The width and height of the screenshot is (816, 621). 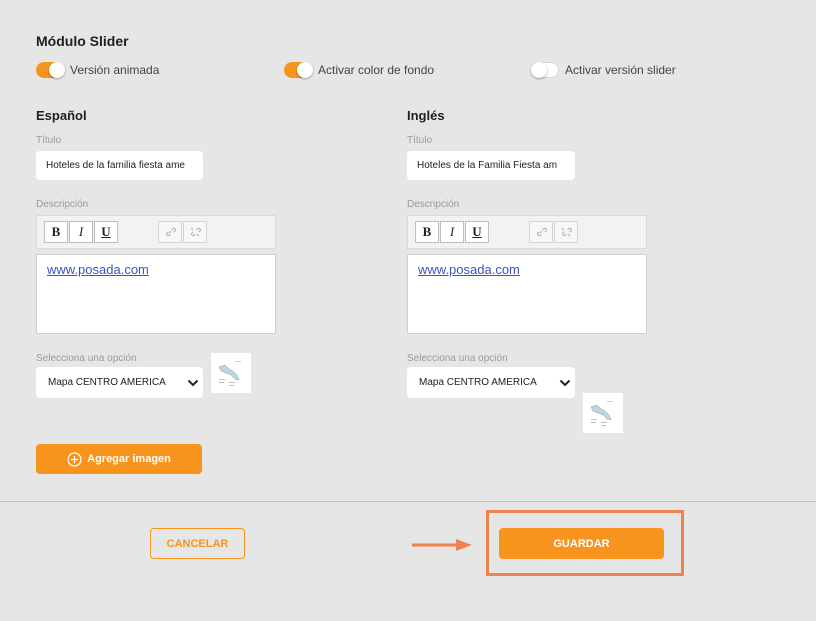 What do you see at coordinates (74, 459) in the screenshot?
I see `plus-circle-icon` at bounding box center [74, 459].